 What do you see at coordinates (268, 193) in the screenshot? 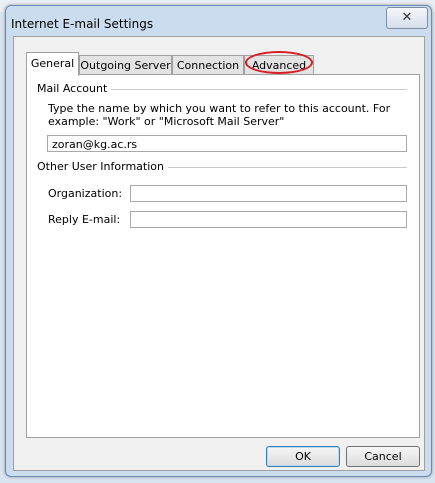
I see `organization-input` at bounding box center [268, 193].